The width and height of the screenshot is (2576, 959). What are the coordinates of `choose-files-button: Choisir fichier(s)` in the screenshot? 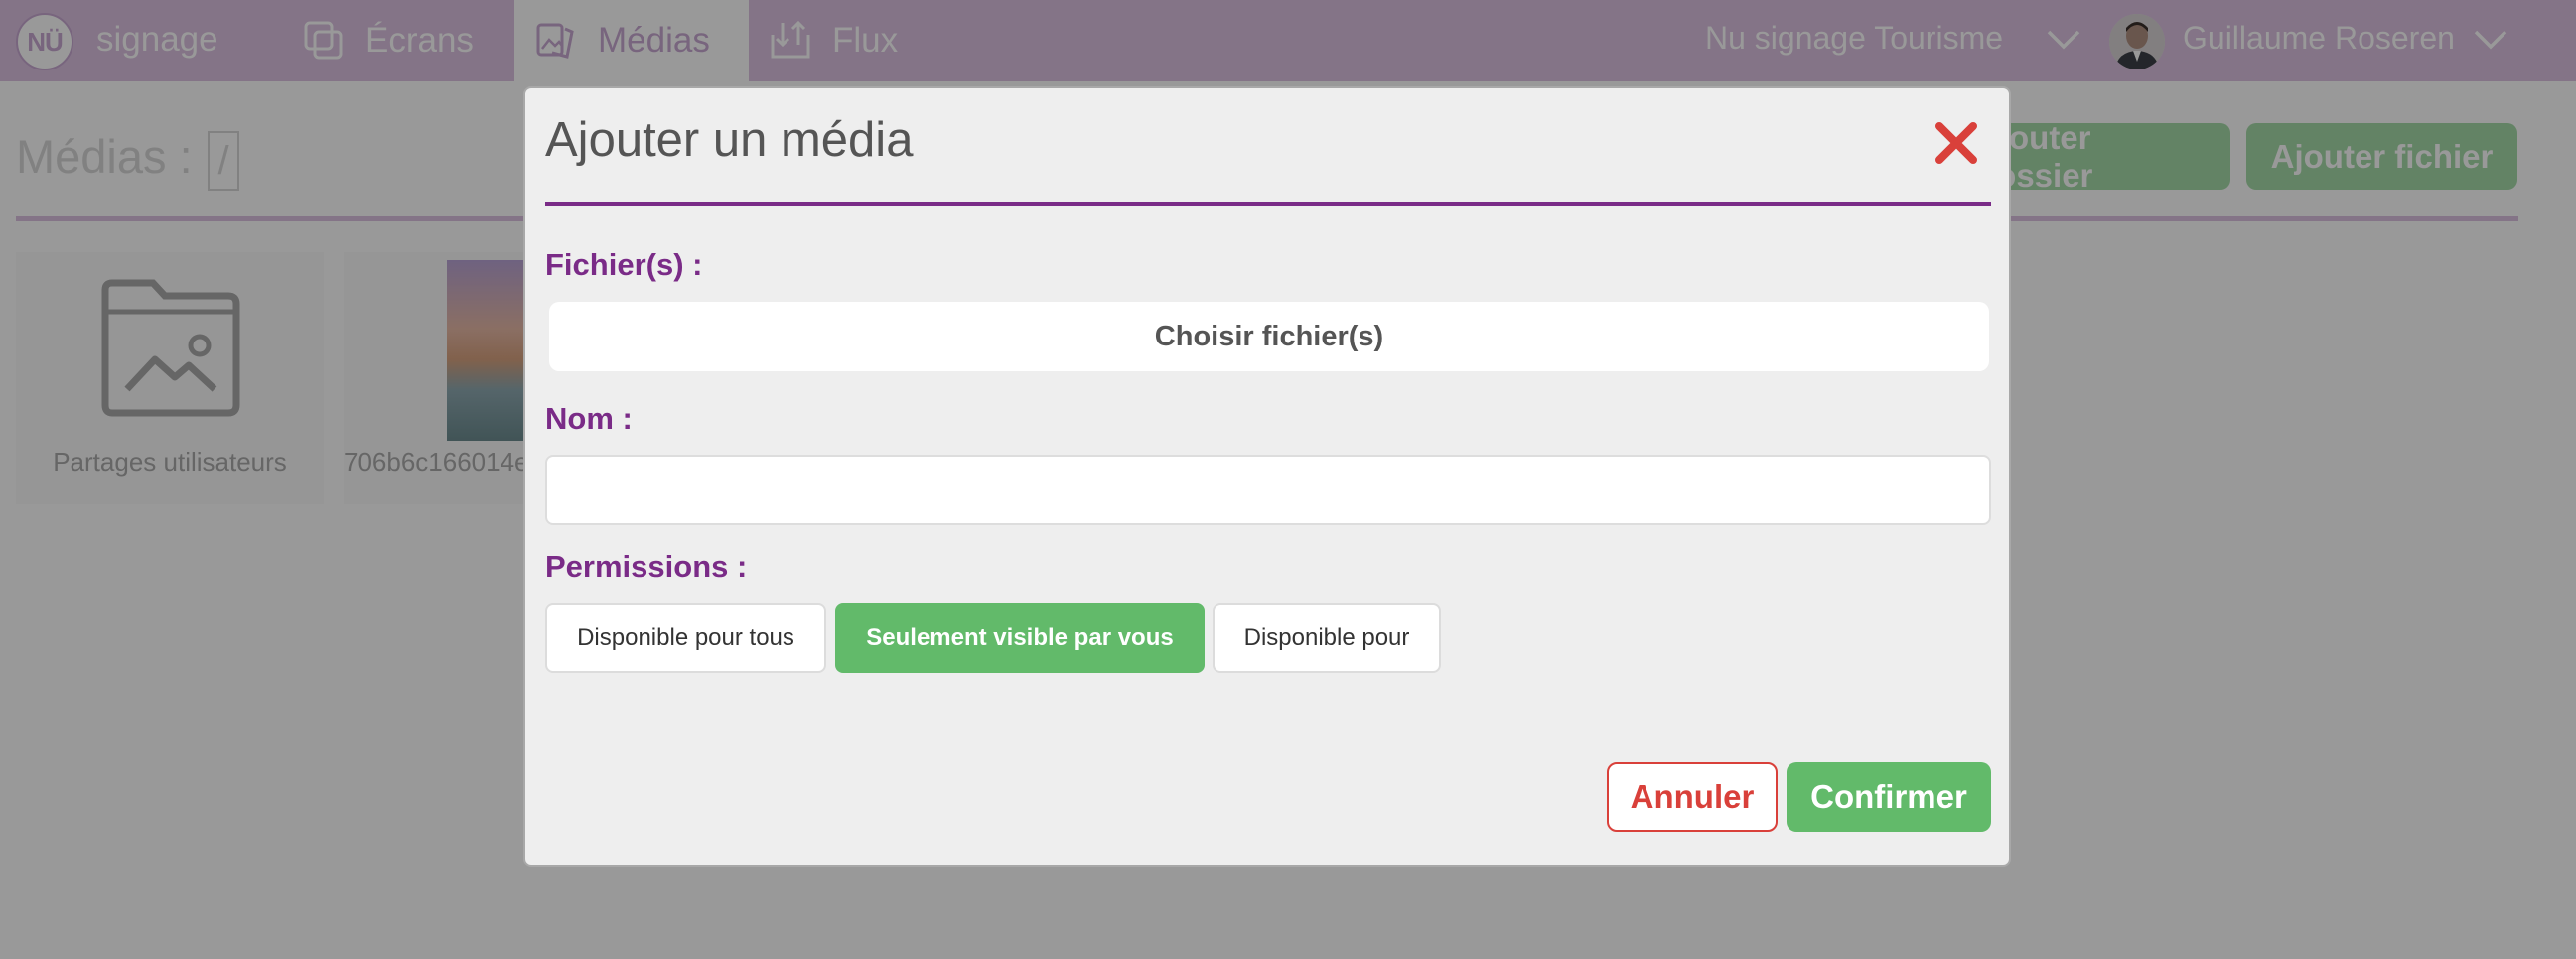 It's located at (1269, 336).